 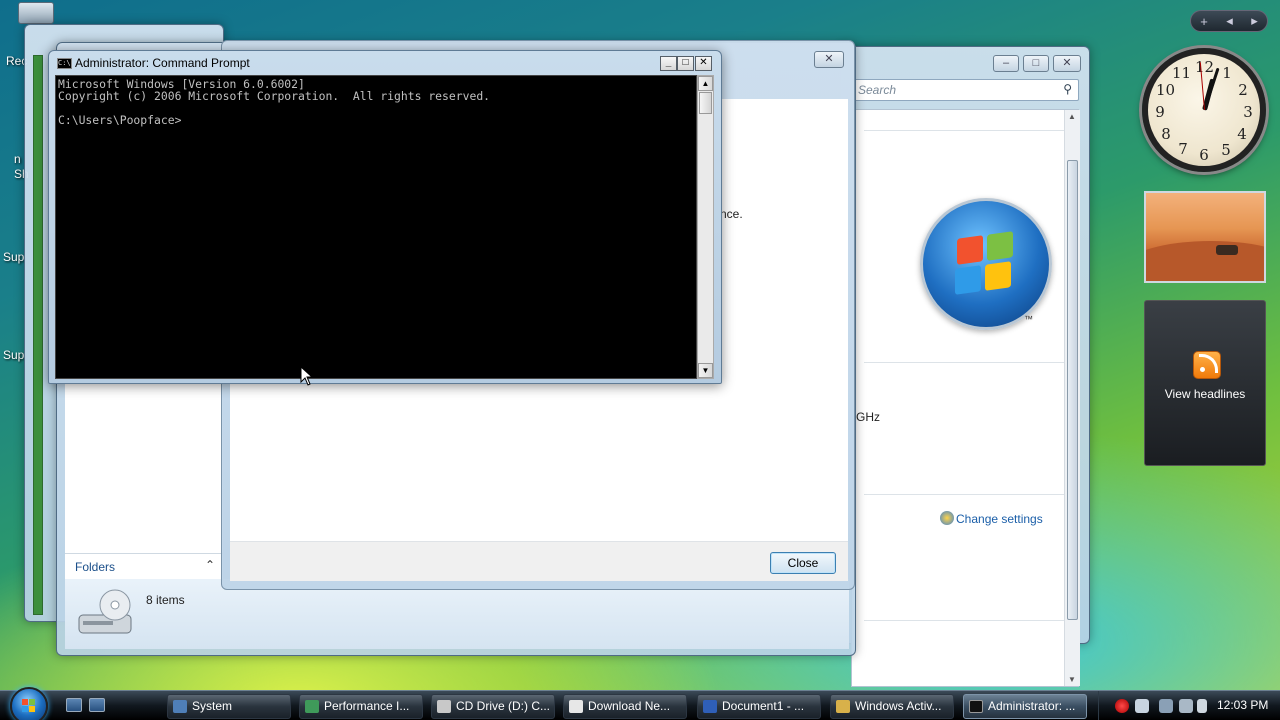 I want to click on minimize-button: _, so click(x=668, y=63).